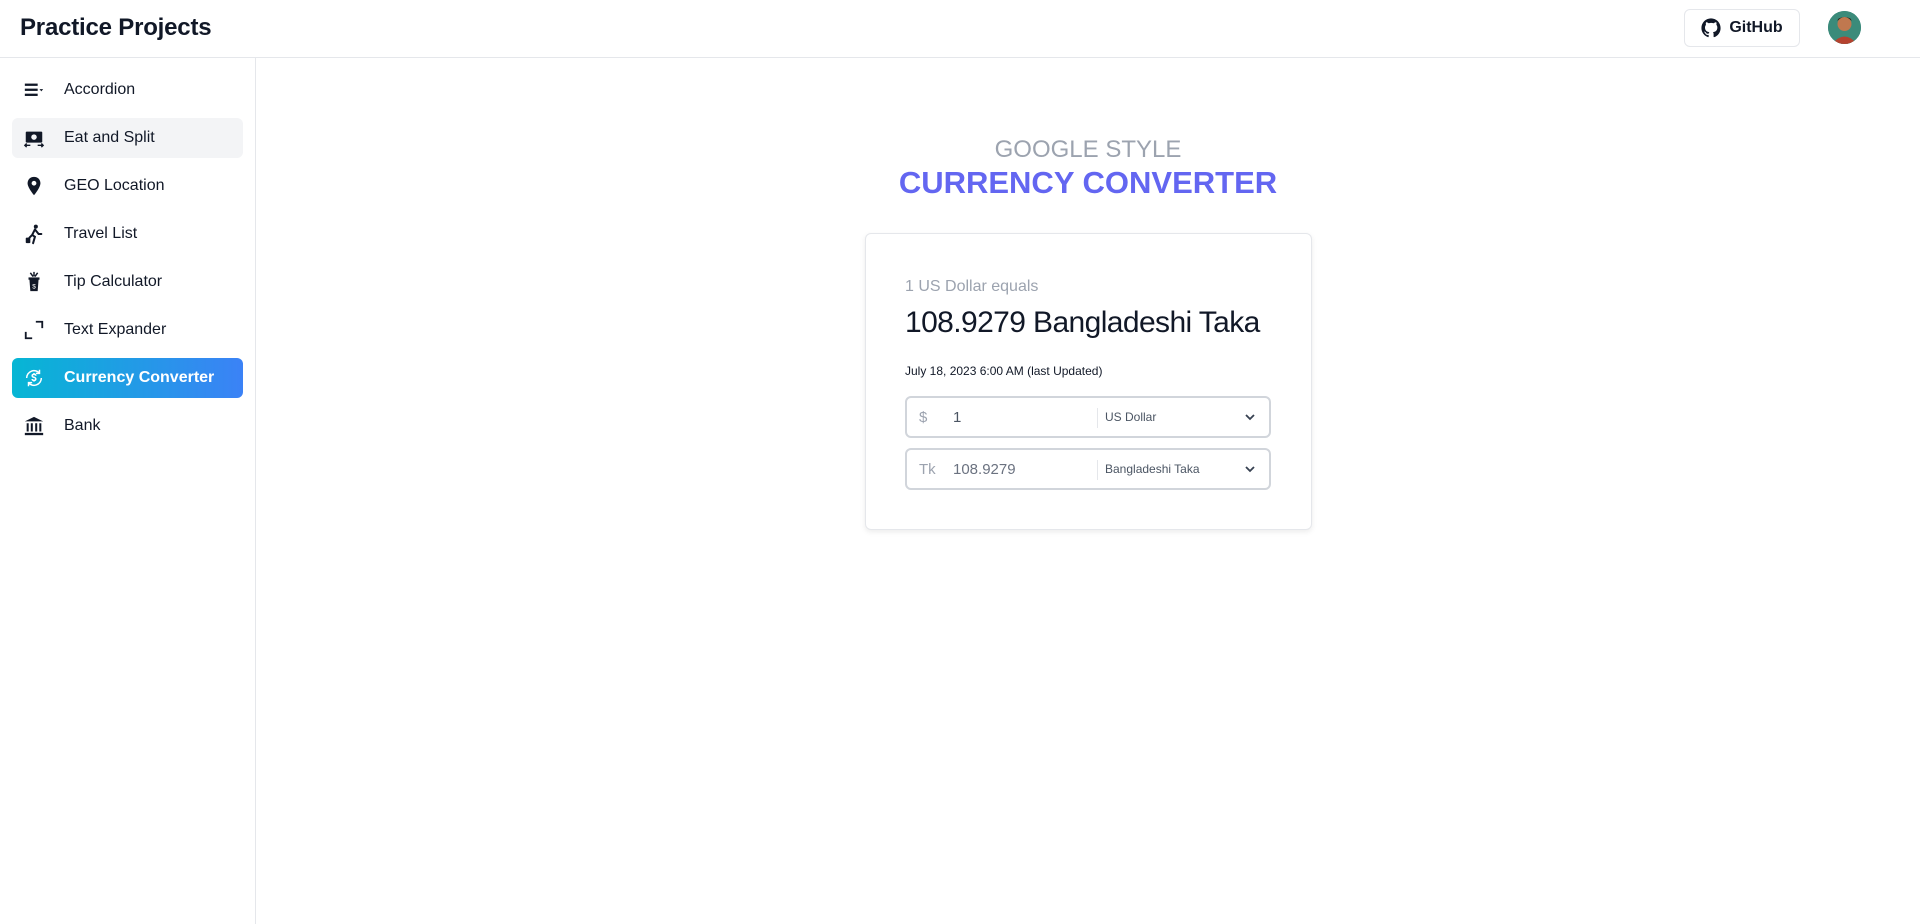  I want to click on sidebar-item-travel-list: Travel List, so click(127, 234).